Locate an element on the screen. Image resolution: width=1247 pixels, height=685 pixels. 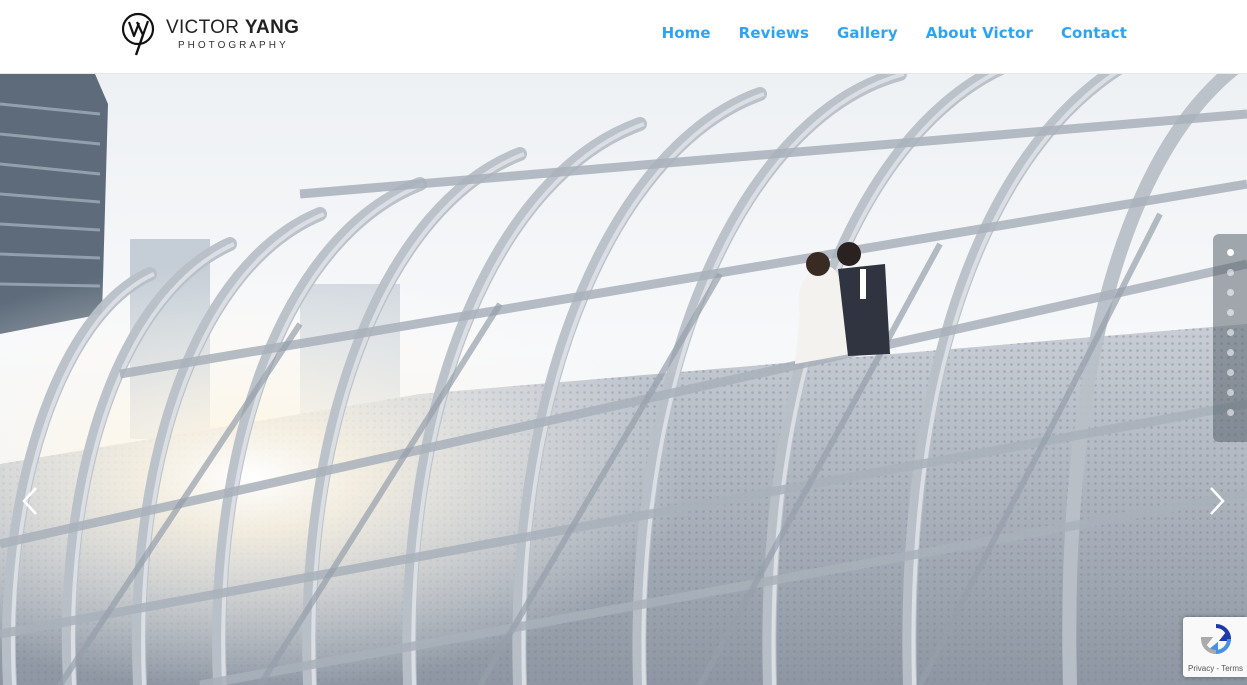
nav-item-home: Home is located at coordinates (686, 33).